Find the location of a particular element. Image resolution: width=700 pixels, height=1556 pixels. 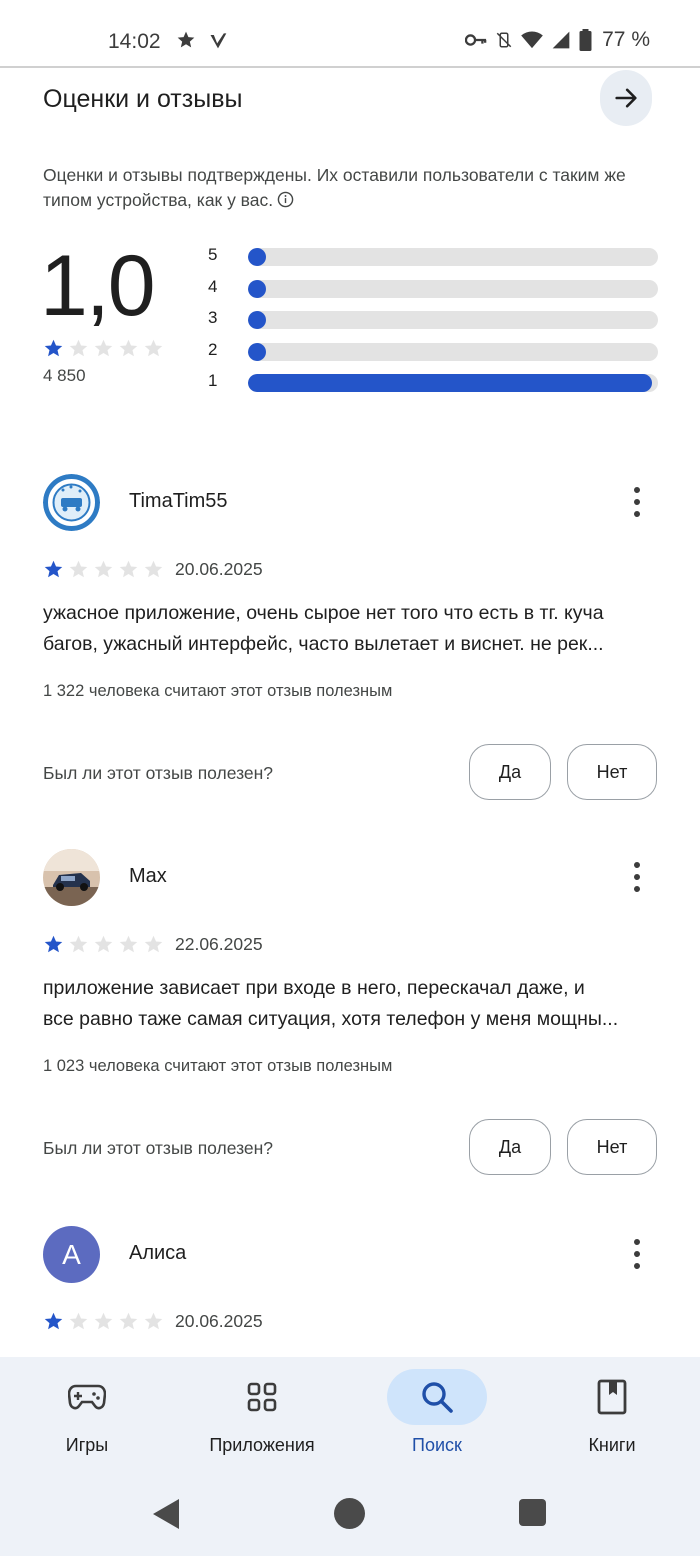

review-card: А Алиса 20.06.2025 is located at coordinates (350, 1286).